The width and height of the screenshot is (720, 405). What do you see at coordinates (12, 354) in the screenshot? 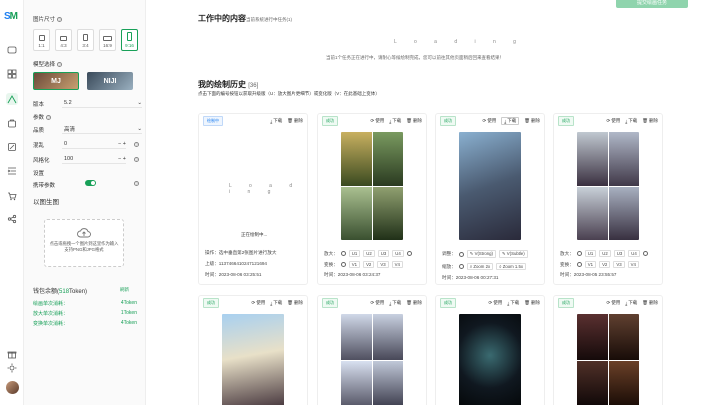
I see `gift-icon` at bounding box center [12, 354].